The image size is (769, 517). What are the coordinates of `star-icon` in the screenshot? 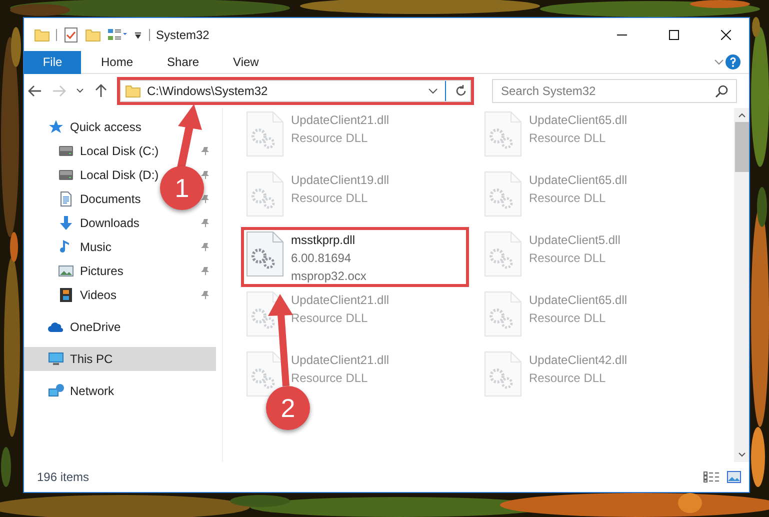 It's located at (56, 127).